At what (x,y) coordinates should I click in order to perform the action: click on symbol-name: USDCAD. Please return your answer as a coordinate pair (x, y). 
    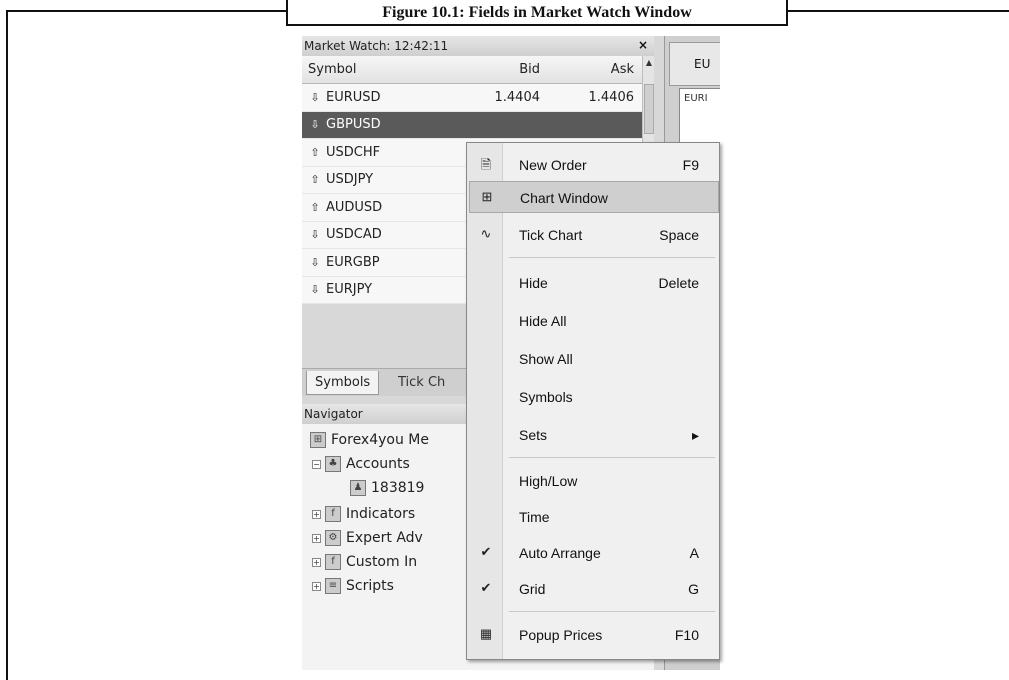
    Looking at the image, I should click on (354, 235).